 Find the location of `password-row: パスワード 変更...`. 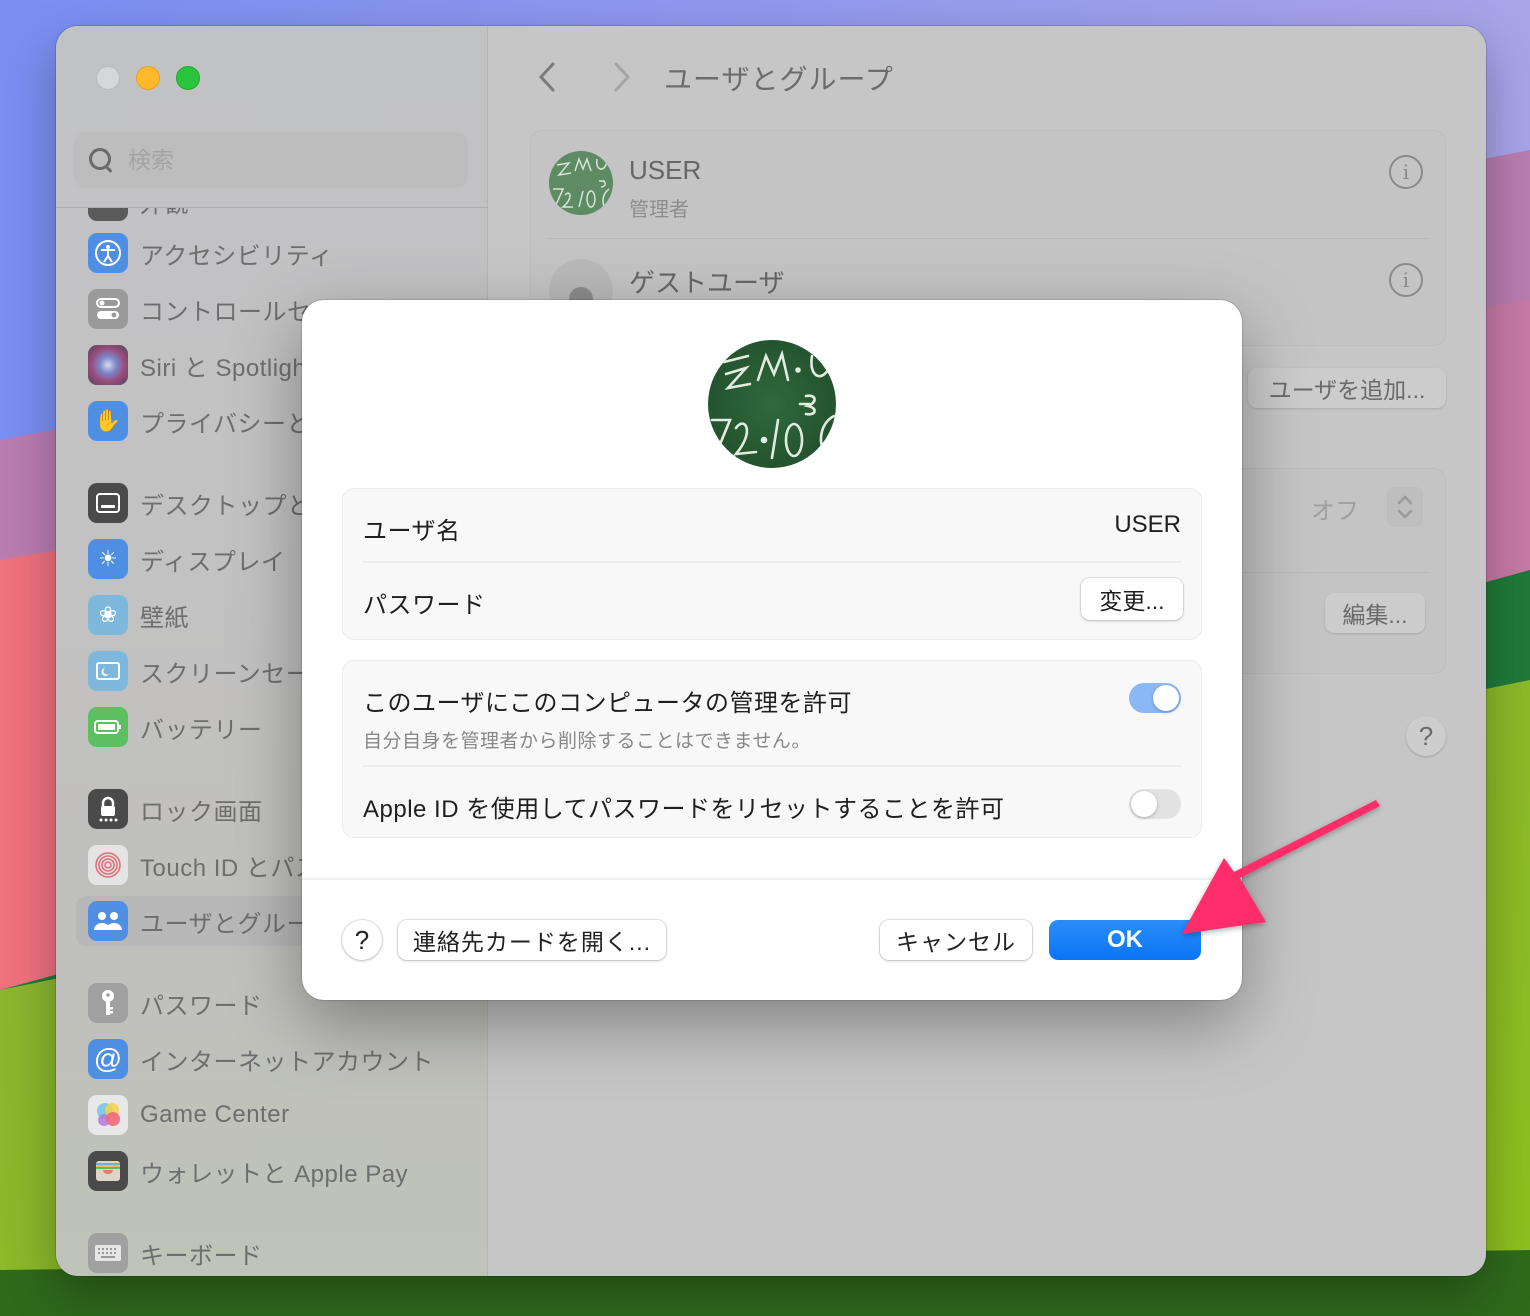

password-row: パスワード 変更... is located at coordinates (773, 599).